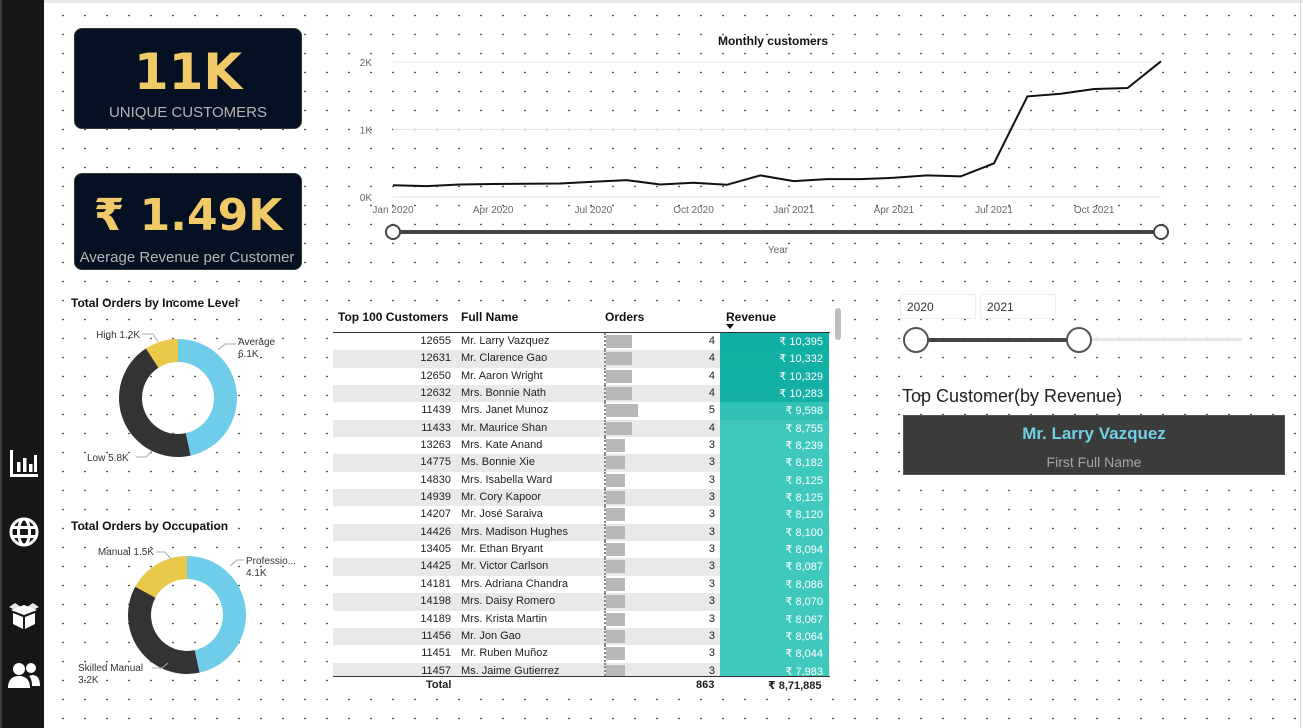 The height and width of the screenshot is (728, 1303). What do you see at coordinates (581, 480) in the screenshot?
I see `table-row: 14830 Mrs. Isabella Ward 3 ₹ 8,125` at bounding box center [581, 480].